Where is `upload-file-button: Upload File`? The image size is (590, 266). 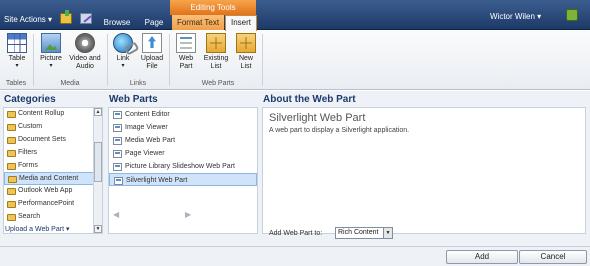
upload-file-button: Upload File is located at coordinates (152, 52).